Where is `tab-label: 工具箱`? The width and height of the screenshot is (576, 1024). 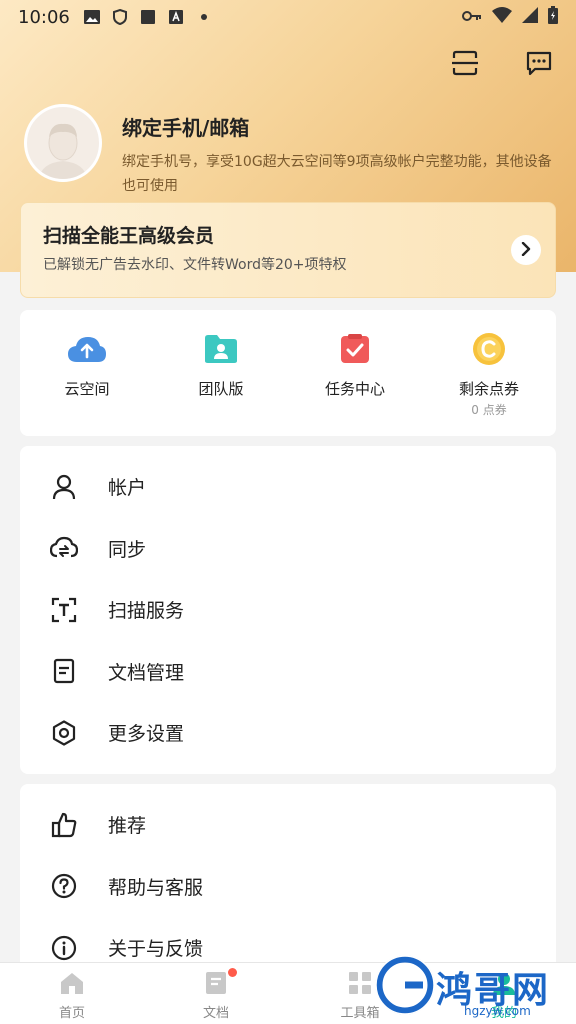
tab-label: 工具箱 is located at coordinates (360, 1013).